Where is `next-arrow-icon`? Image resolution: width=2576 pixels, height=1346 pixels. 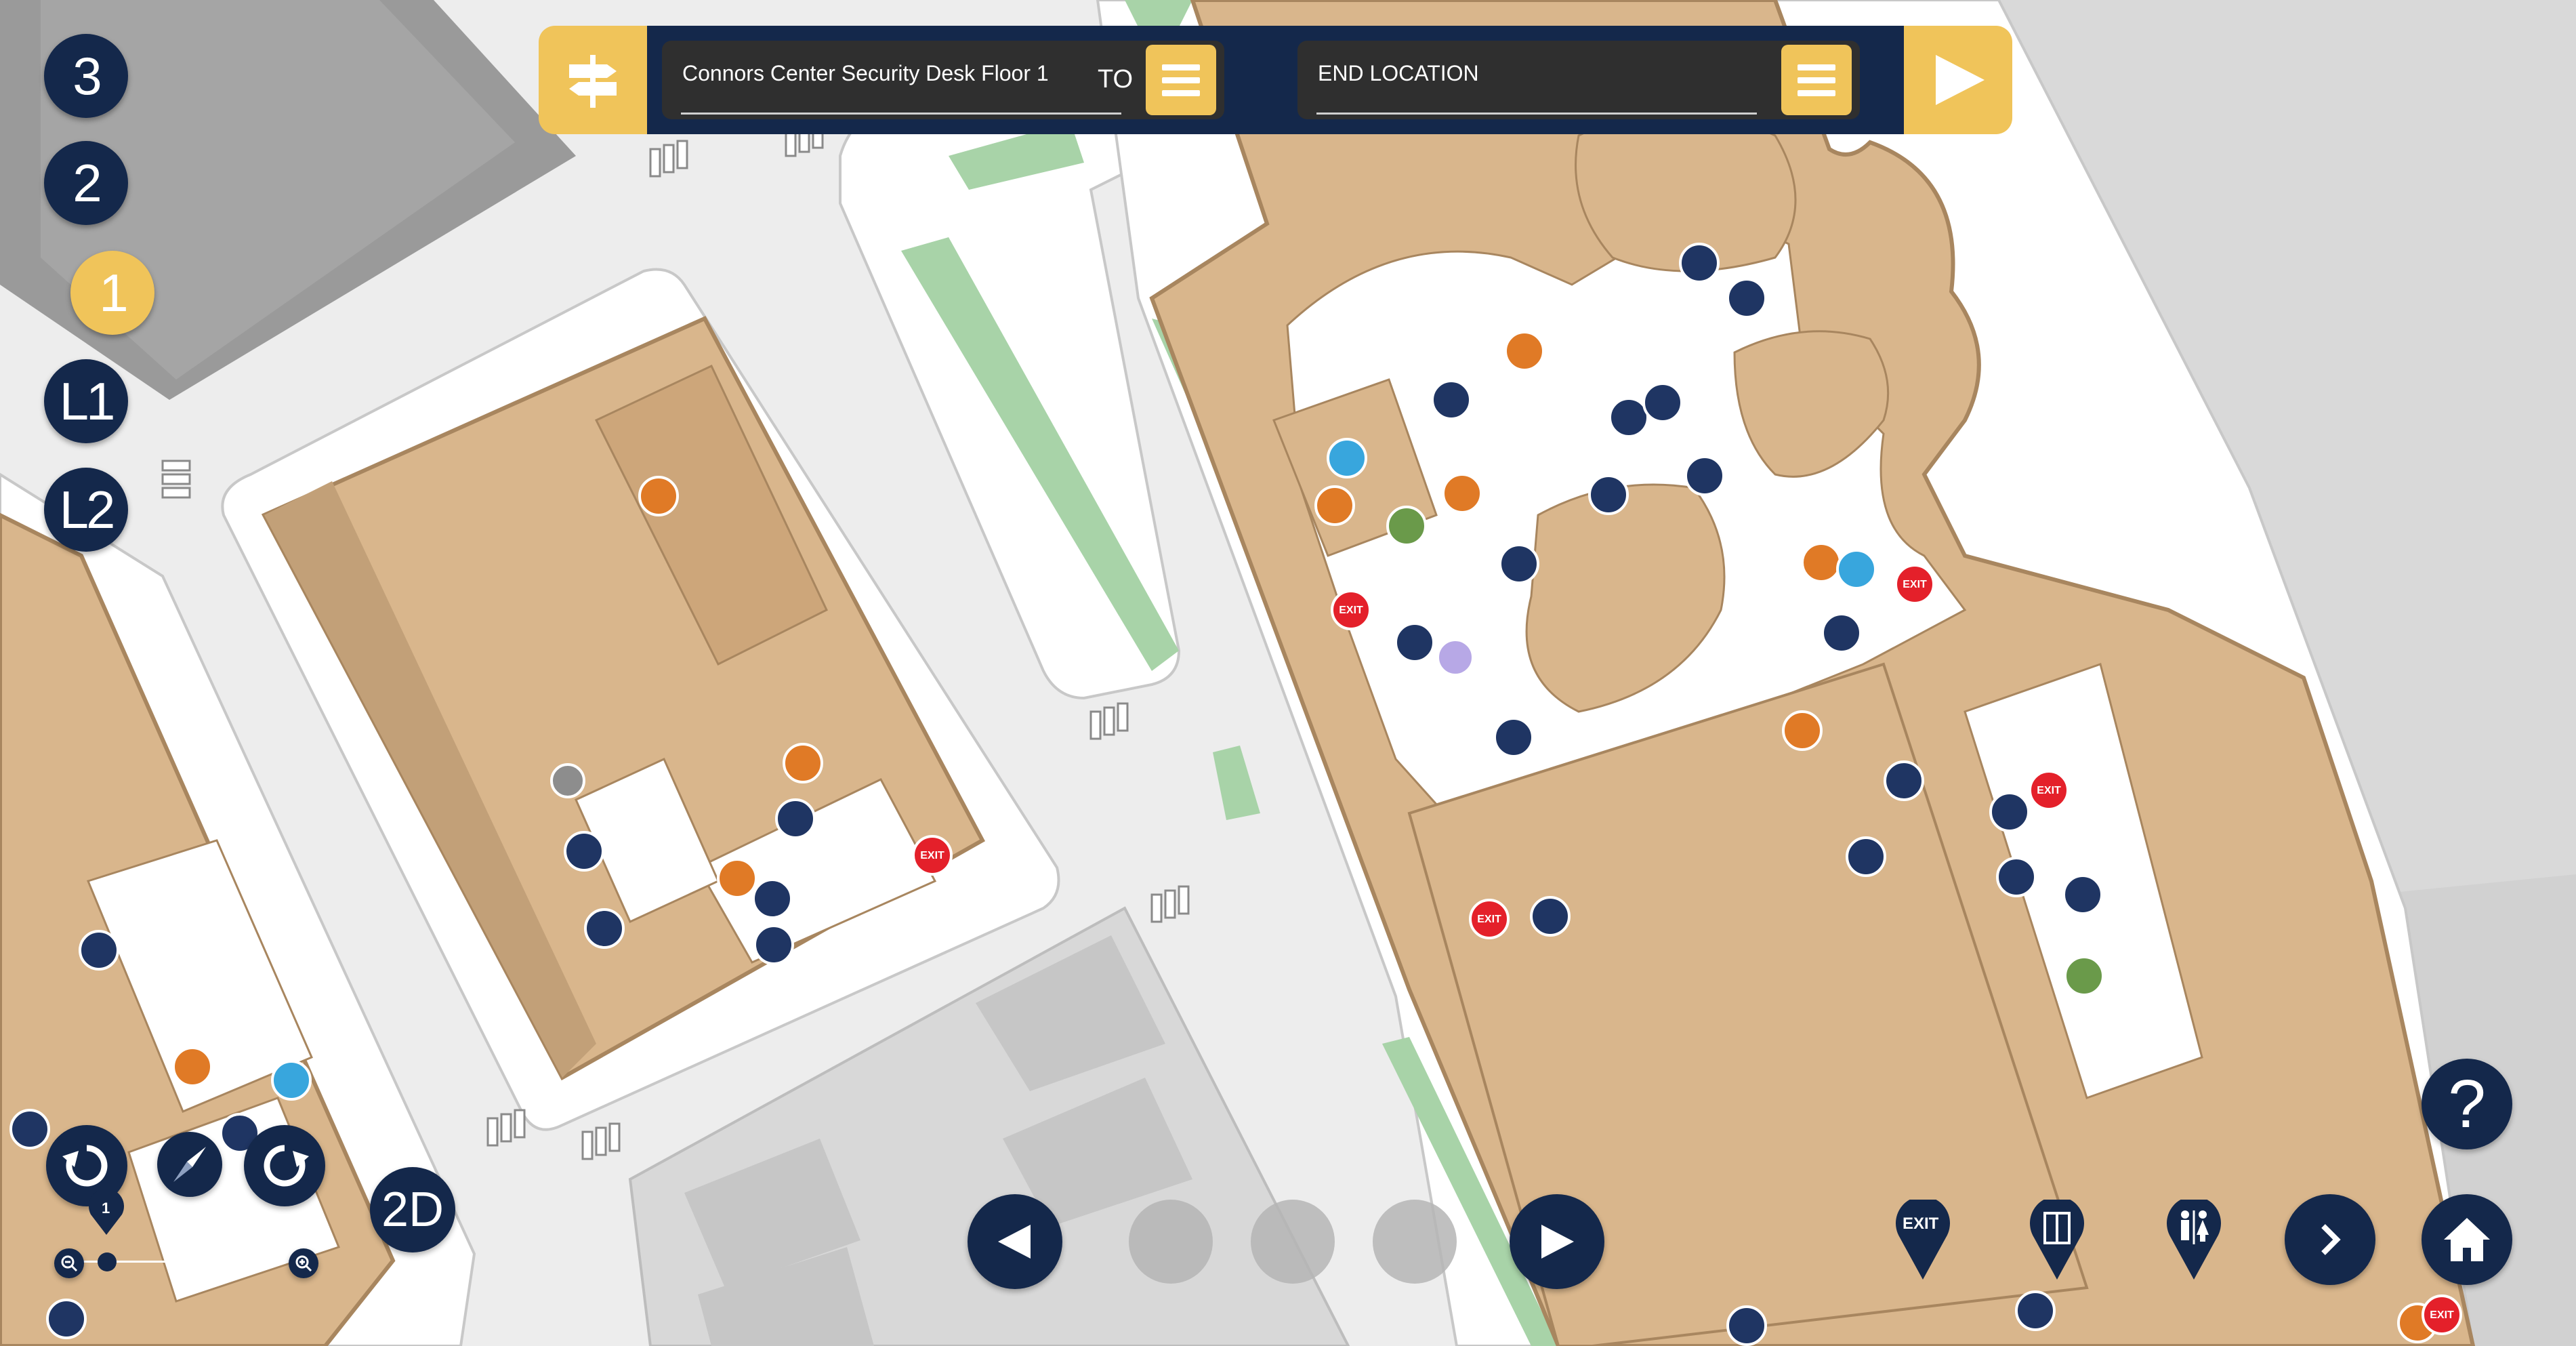
next-arrow-icon is located at coordinates (1557, 1242).